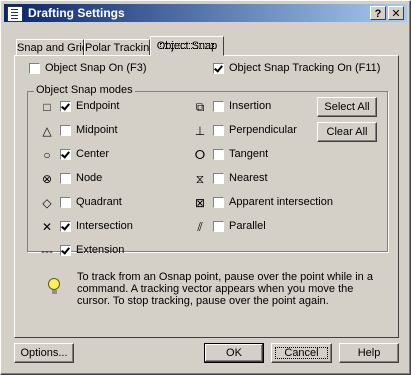  What do you see at coordinates (76, 13) in the screenshot?
I see `window-title: Drafting Settings` at bounding box center [76, 13].